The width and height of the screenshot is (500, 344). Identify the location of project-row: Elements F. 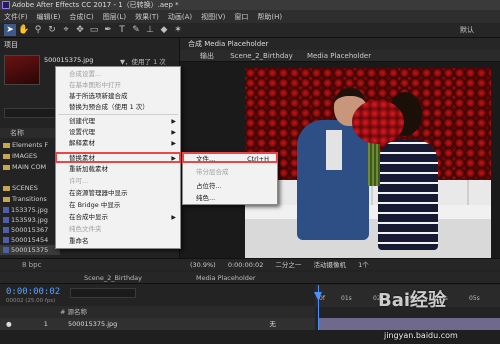
(30, 145).